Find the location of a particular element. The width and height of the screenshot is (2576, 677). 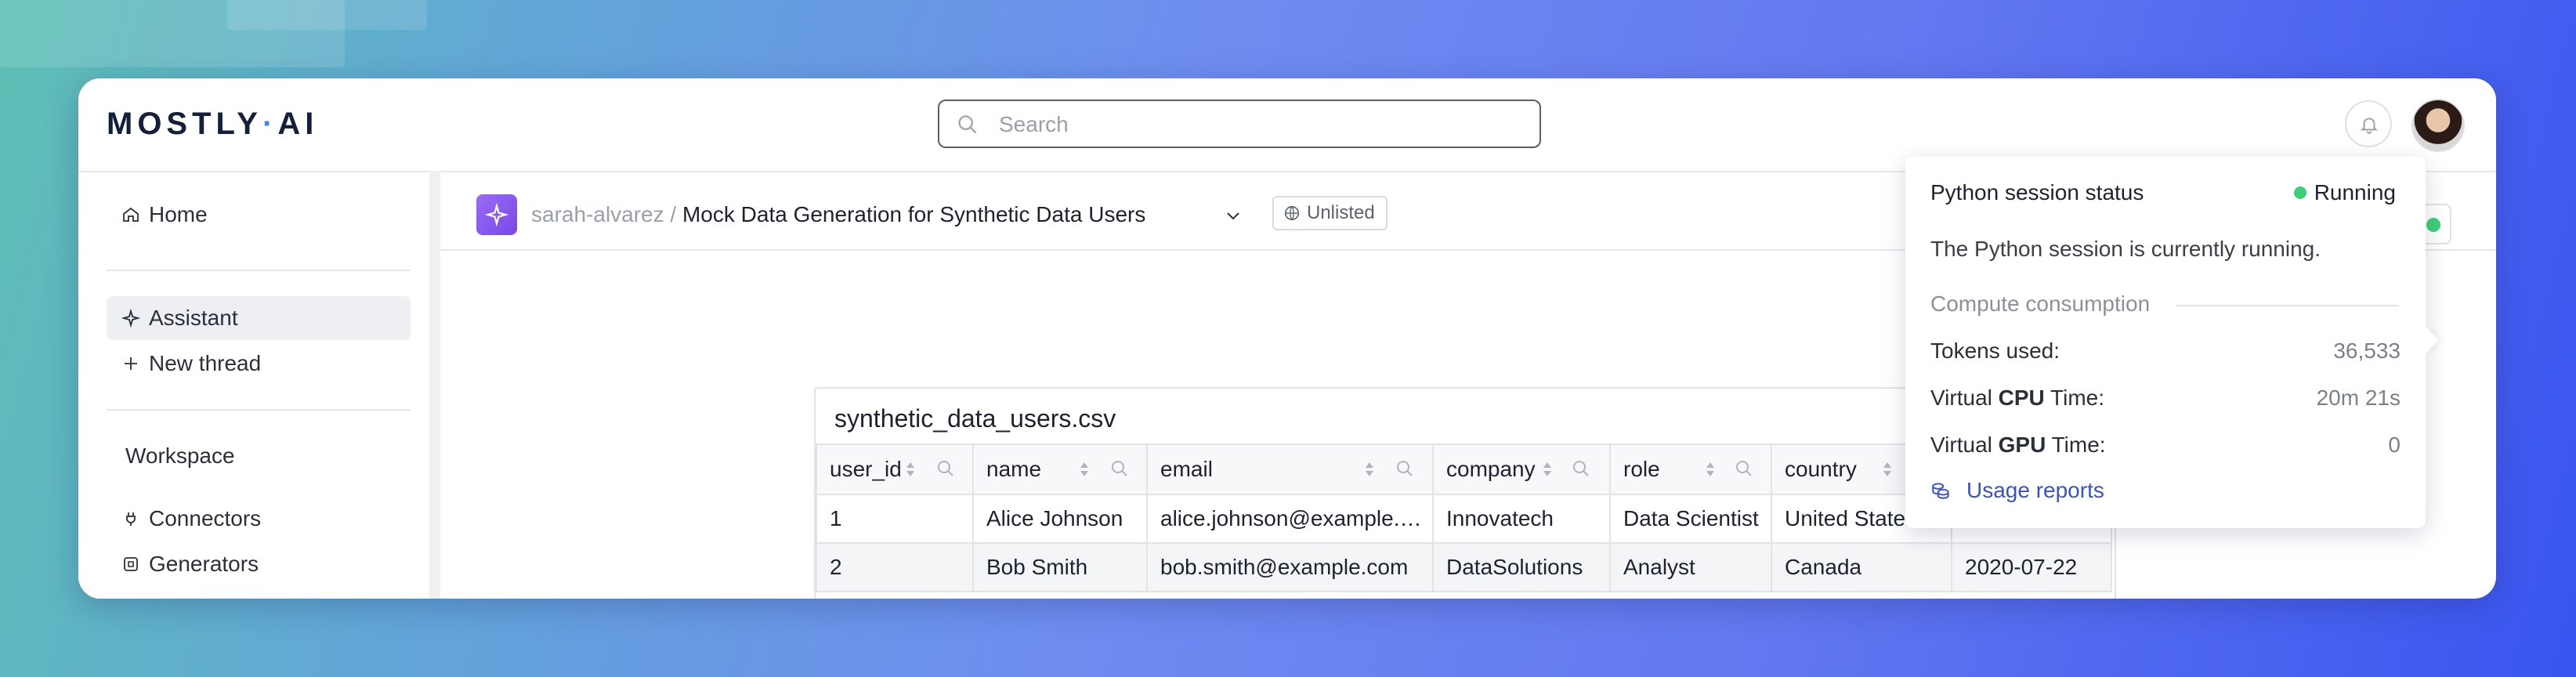

cpu-label-suffix: Time: is located at coordinates (2074, 398).